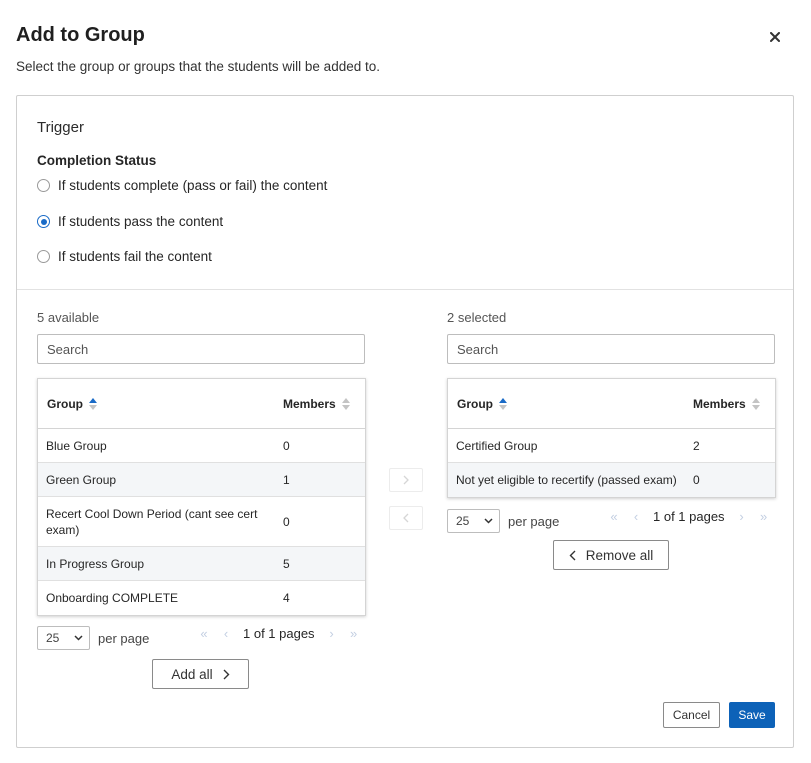 Image resolution: width=811 pixels, height=763 pixels. Describe the element at coordinates (611, 446) in the screenshot. I see `table-row: Certified Group 2` at that location.